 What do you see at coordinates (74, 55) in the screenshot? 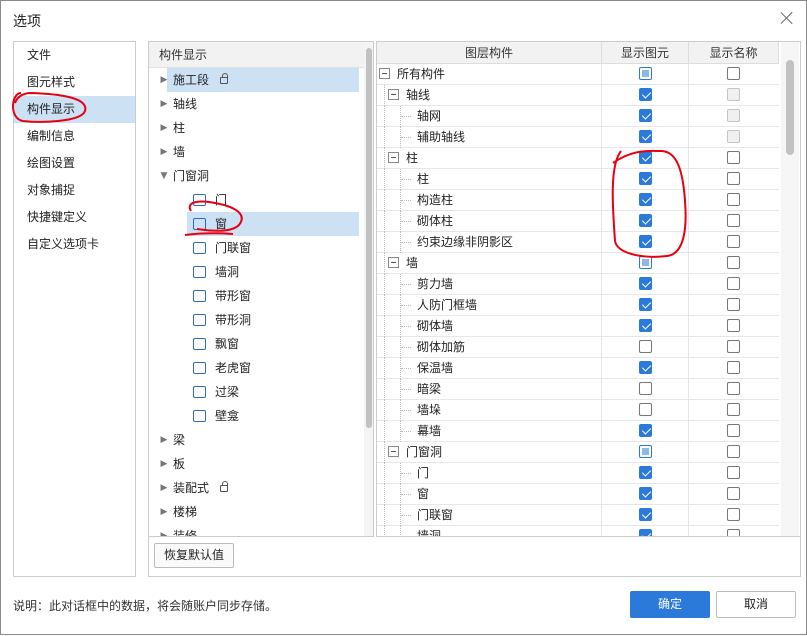
I see `sidebar-item: 文件` at bounding box center [74, 55].